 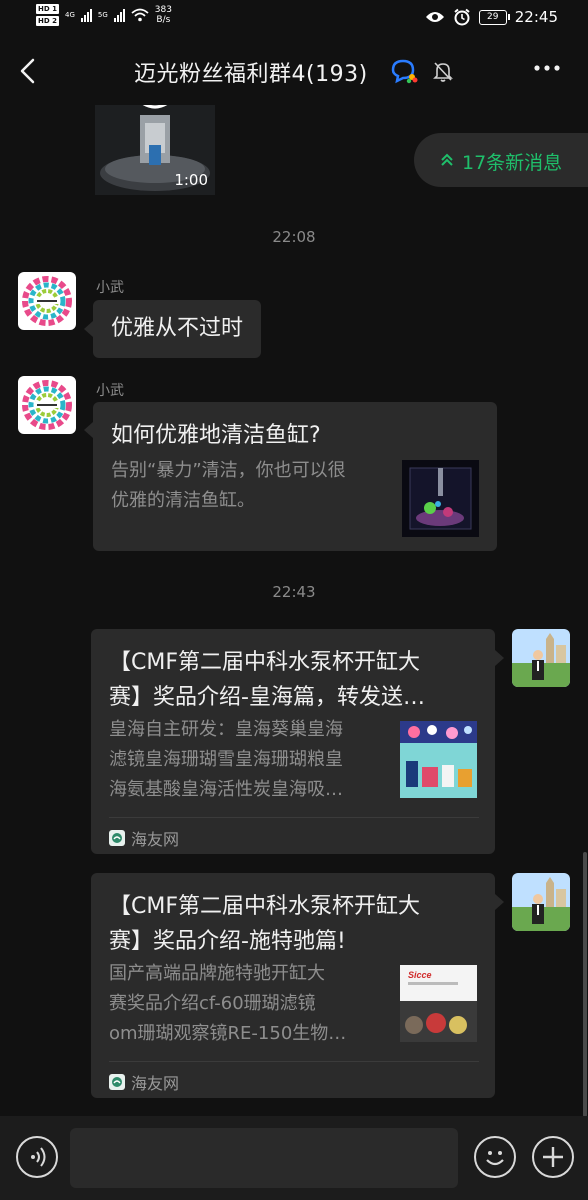 I want to click on product-image, so click(x=438, y=759).